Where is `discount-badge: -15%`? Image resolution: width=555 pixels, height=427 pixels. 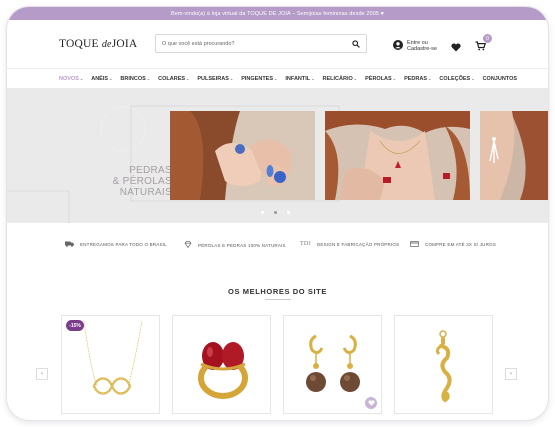
discount-badge: -15% is located at coordinates (75, 325).